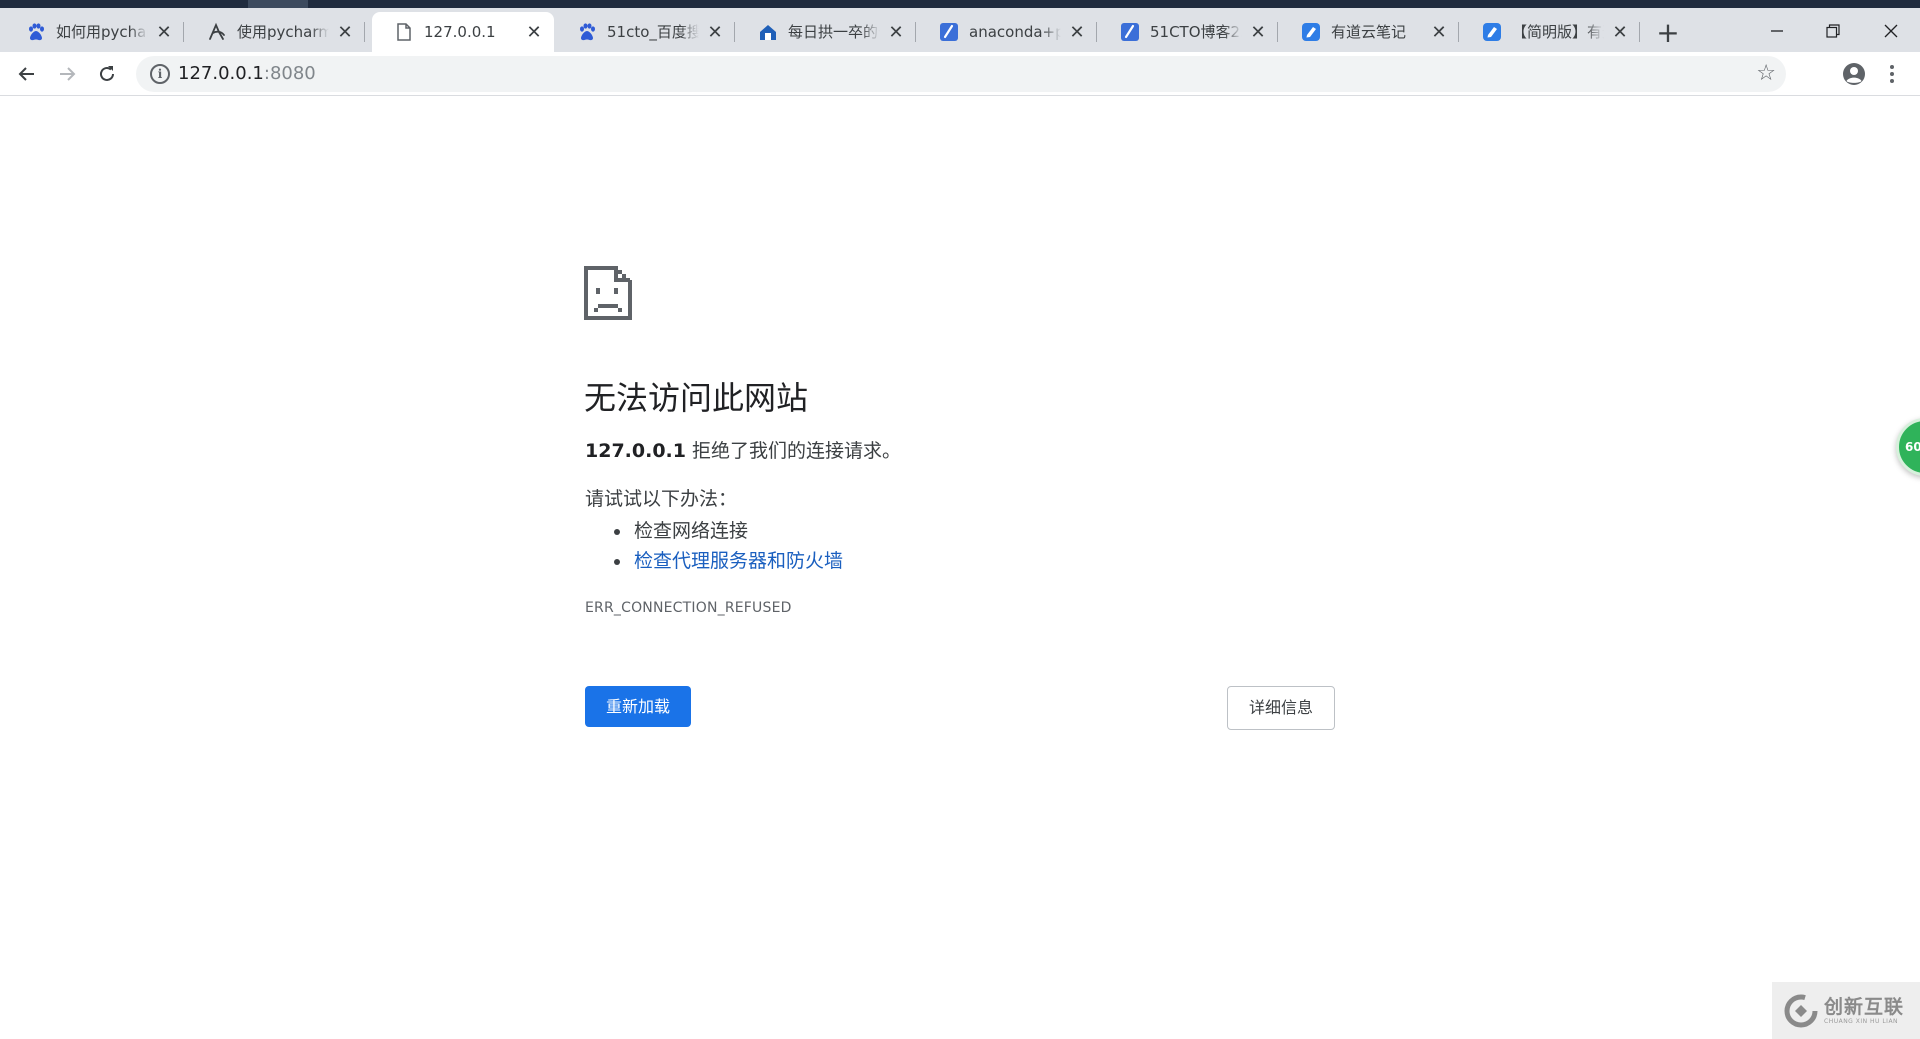 Image resolution: width=1920 pixels, height=1039 pixels. What do you see at coordinates (1015, 32) in the screenshot?
I see `tab-title: anaconda+pyc` at bounding box center [1015, 32].